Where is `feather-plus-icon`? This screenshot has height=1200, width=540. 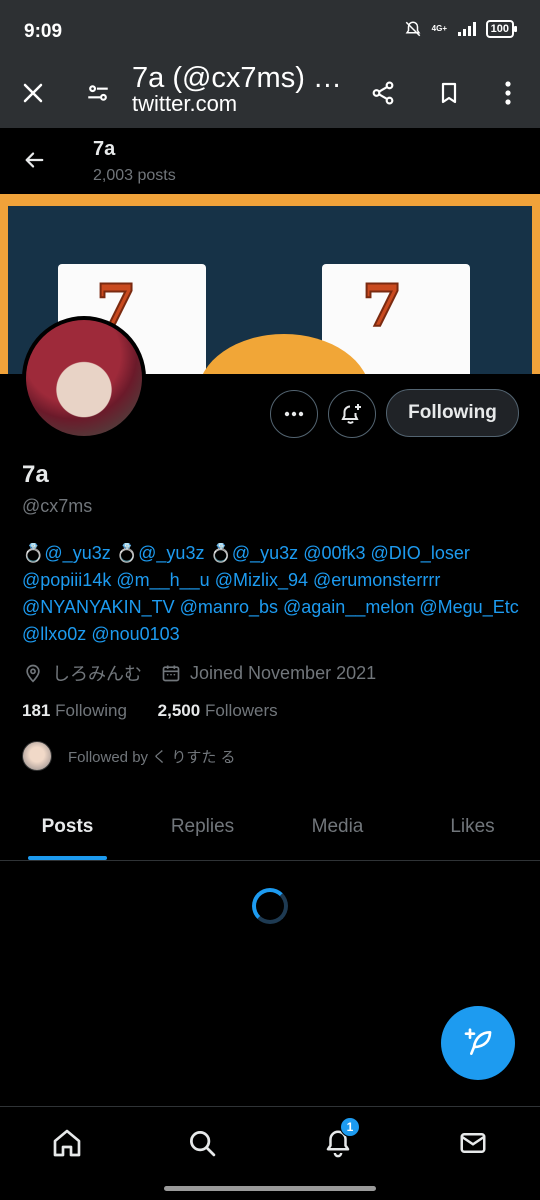
feather-plus-icon is located at coordinates (478, 1041).